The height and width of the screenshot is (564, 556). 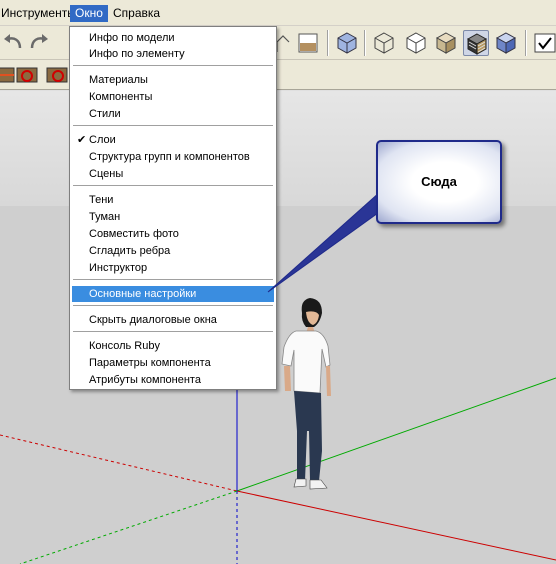 What do you see at coordinates (118, 268) in the screenshot?
I see `menu-item-label: Инструктор` at bounding box center [118, 268].